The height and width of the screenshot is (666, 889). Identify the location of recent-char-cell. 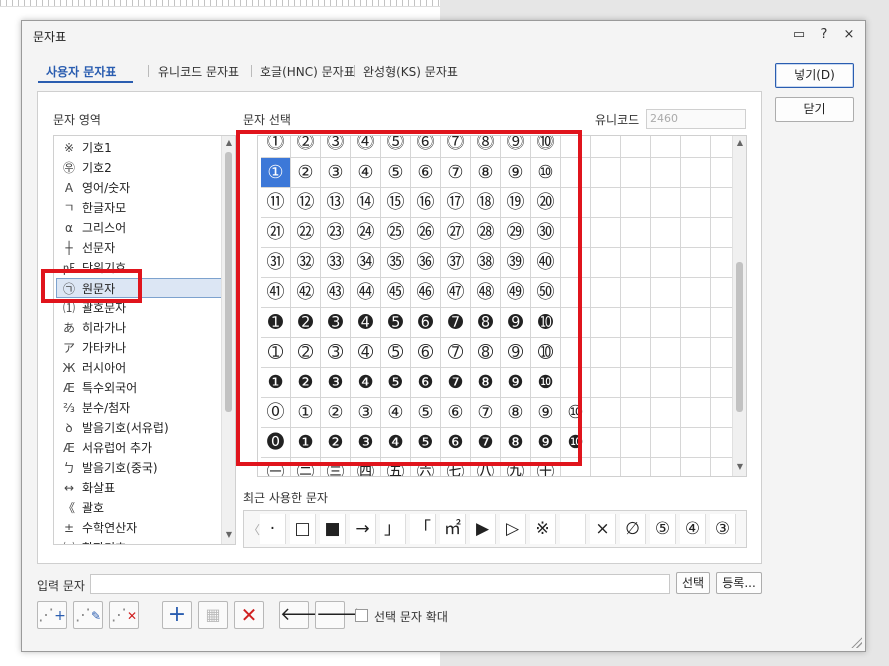
(573, 529).